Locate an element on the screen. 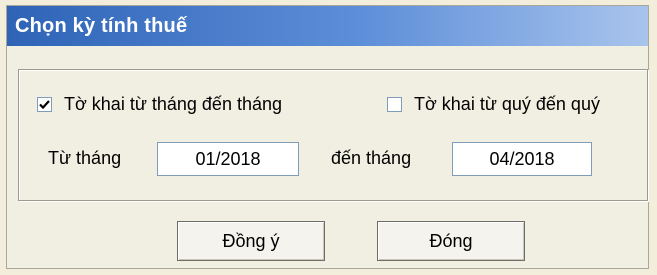 This screenshot has height=275, width=657. dialog-title: Chọn kỳ tính thuế is located at coordinates (101, 25).